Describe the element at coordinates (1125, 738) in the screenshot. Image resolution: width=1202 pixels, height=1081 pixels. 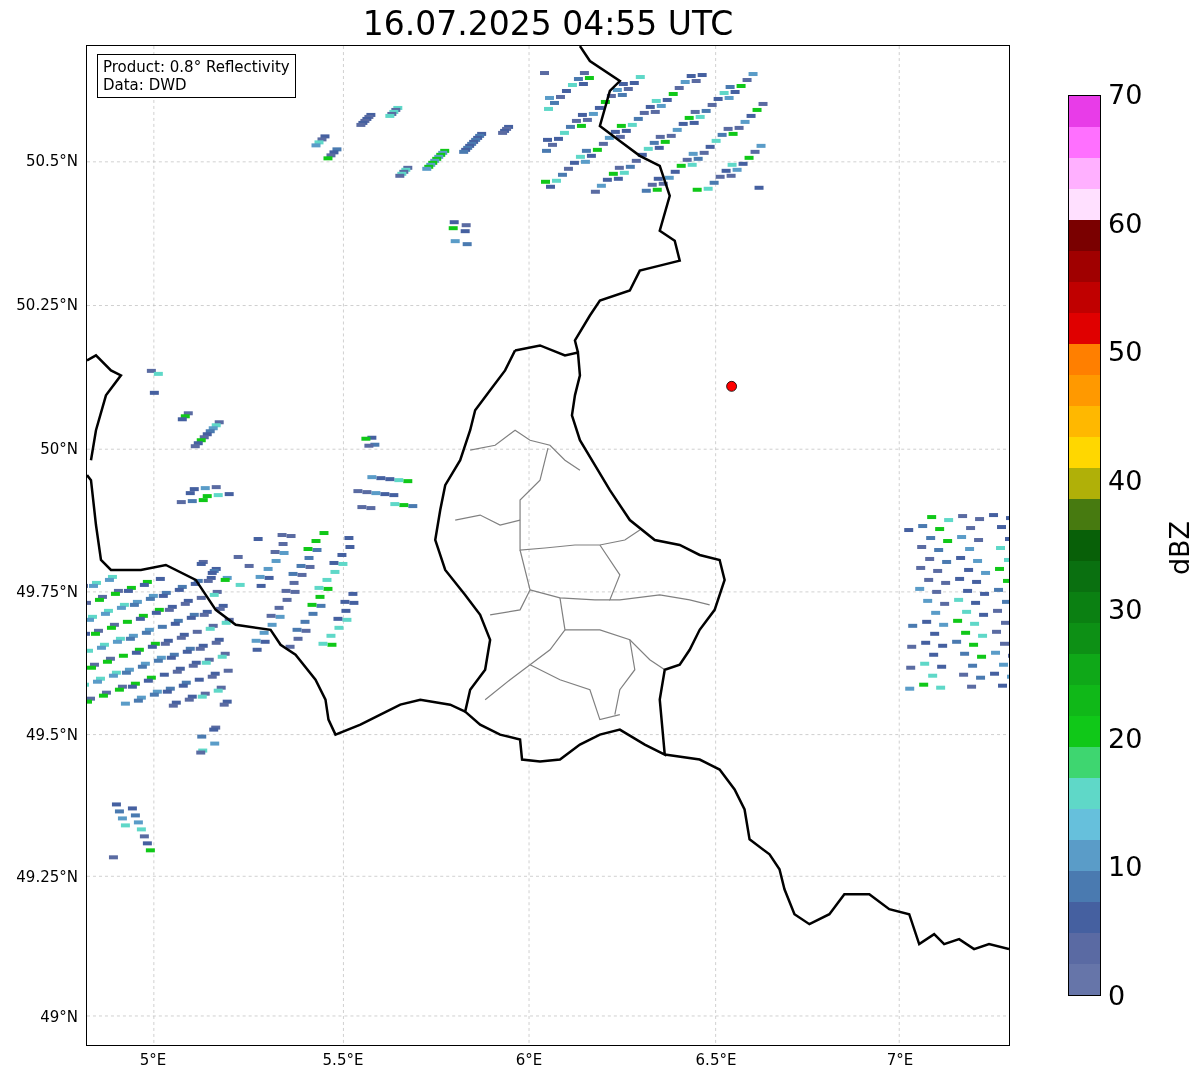
I see `scale-label: 20` at that location.